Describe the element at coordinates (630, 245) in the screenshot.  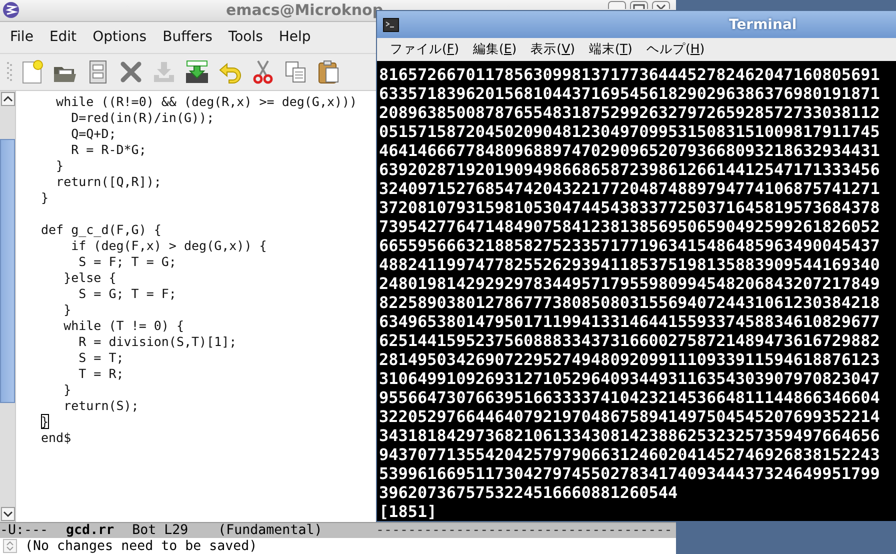
I see `output-line: 6655956663218858275233571771963415486485963490045437` at that location.